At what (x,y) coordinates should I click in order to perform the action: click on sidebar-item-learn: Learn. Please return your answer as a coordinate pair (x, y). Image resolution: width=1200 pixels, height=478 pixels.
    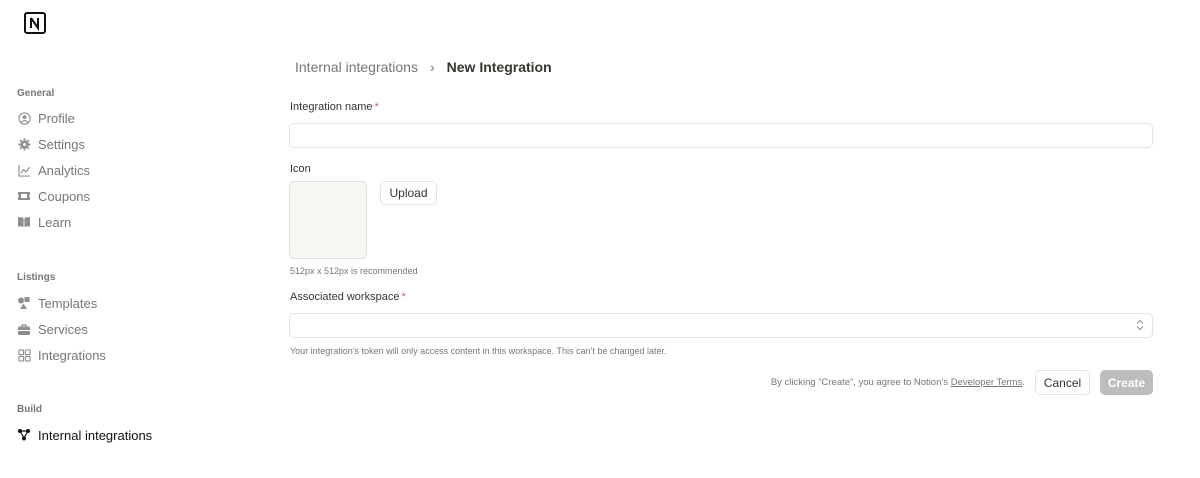
    Looking at the image, I should click on (44, 222).